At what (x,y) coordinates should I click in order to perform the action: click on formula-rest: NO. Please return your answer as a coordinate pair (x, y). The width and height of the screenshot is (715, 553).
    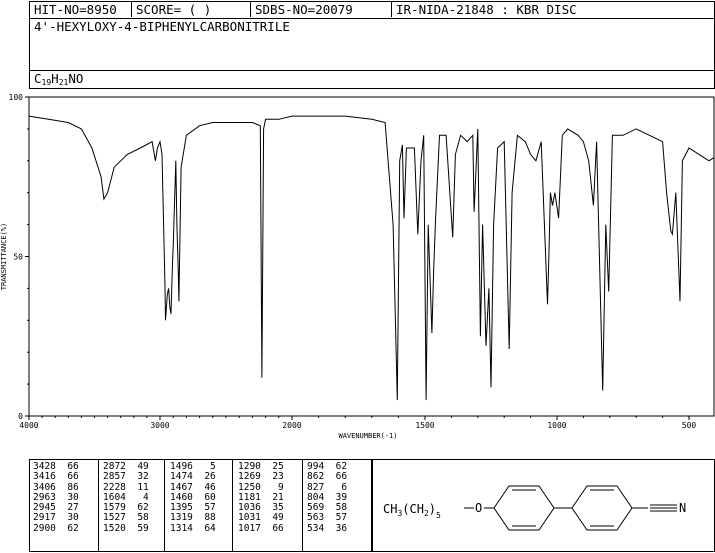
    Looking at the image, I should click on (76, 78).